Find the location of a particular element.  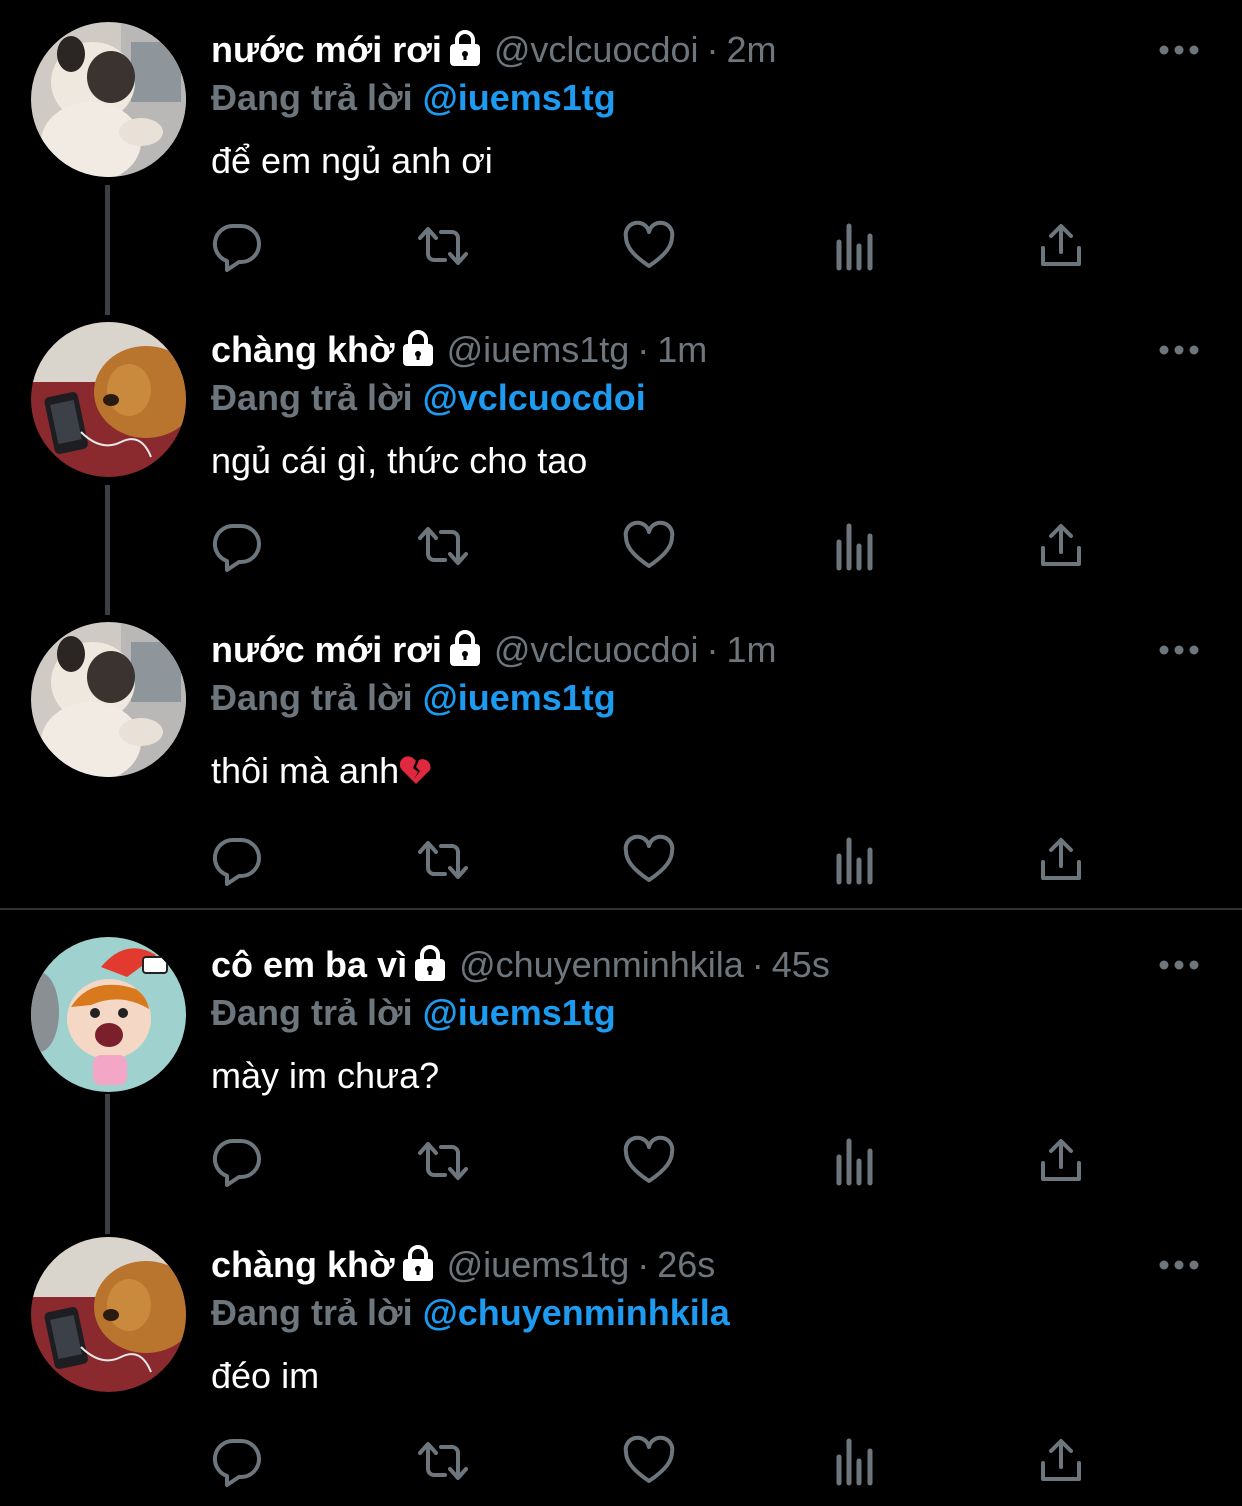

reply-context: Đang trả lời @iuems1tg is located at coordinates (413, 1013).